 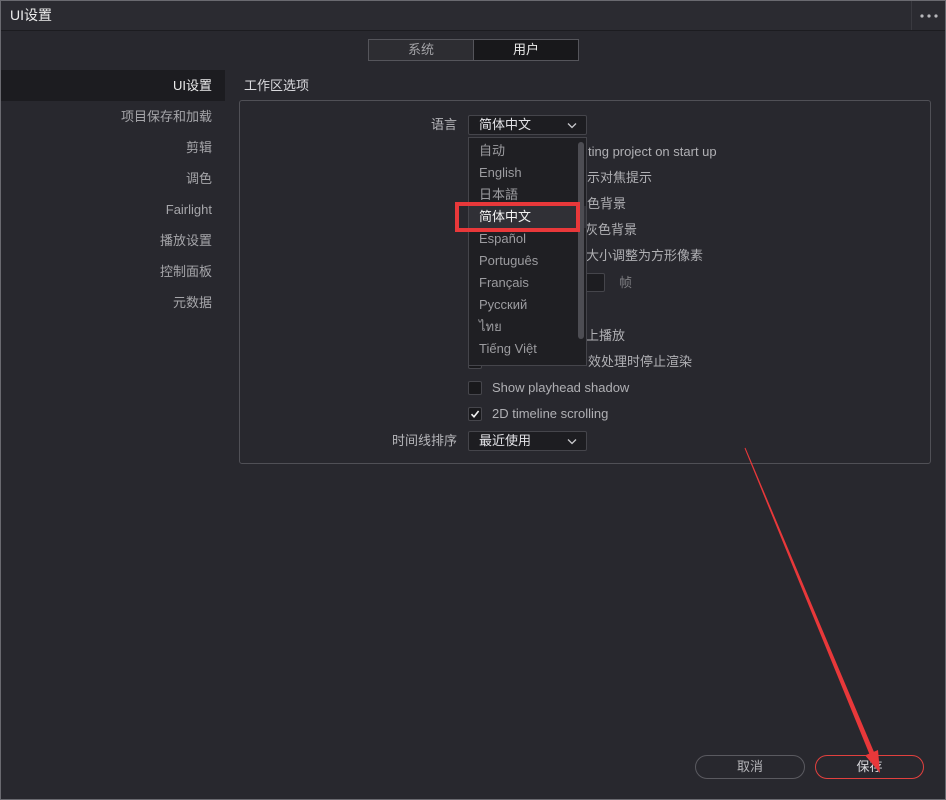 What do you see at coordinates (527, 327) in the screenshot?
I see `language-option-thai: ไทย` at bounding box center [527, 327].